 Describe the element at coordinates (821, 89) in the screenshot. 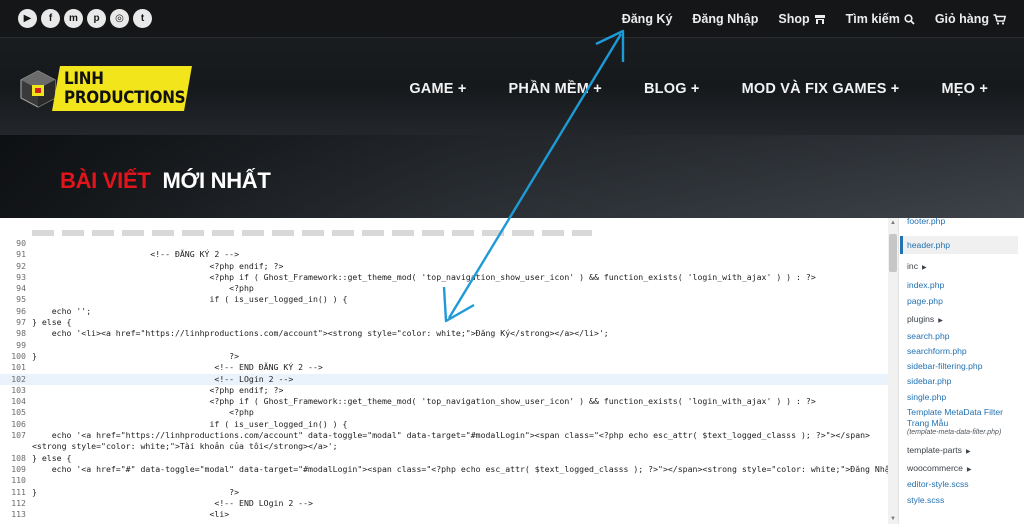

I see `nav-item-4: MOD VÀ FIX GAMES +` at that location.